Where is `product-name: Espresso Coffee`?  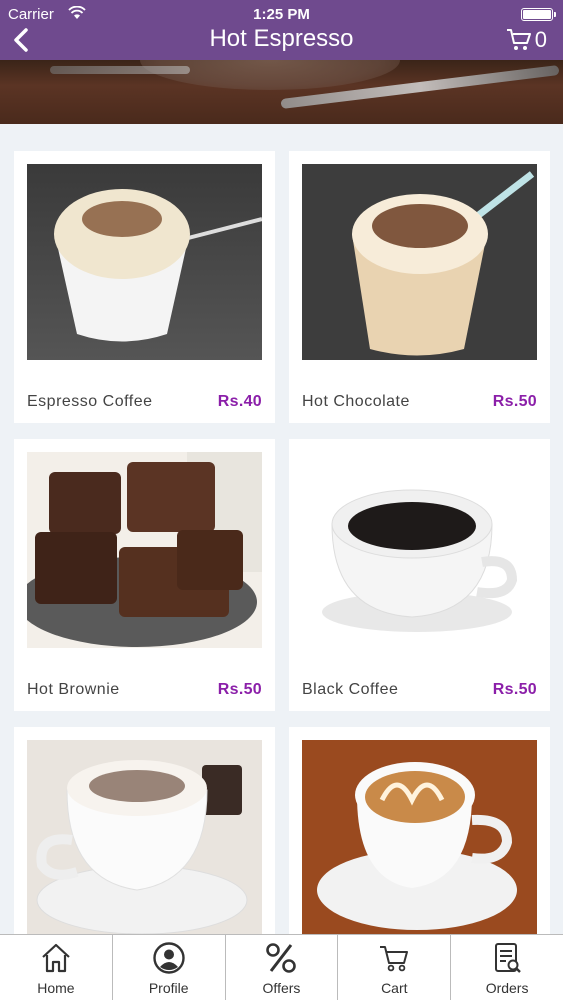
product-name: Espresso Coffee is located at coordinates (90, 401).